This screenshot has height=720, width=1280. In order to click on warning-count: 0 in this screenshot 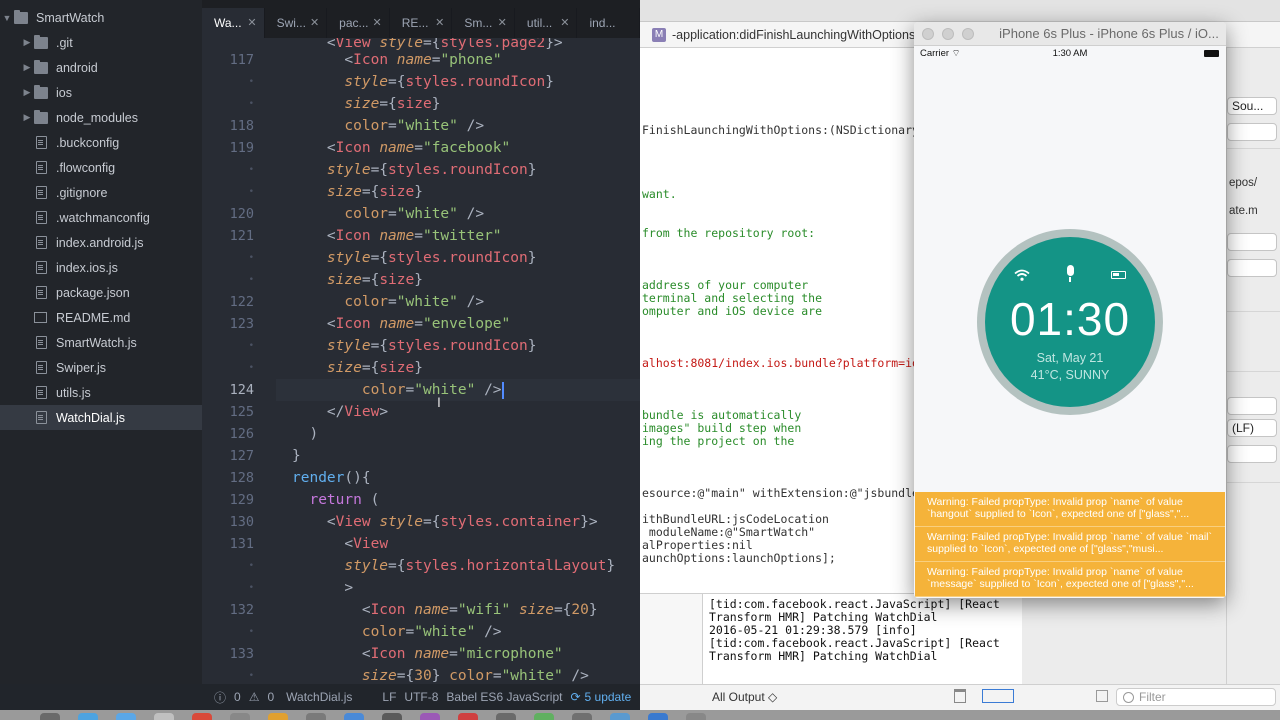, I will do `click(270, 697)`.